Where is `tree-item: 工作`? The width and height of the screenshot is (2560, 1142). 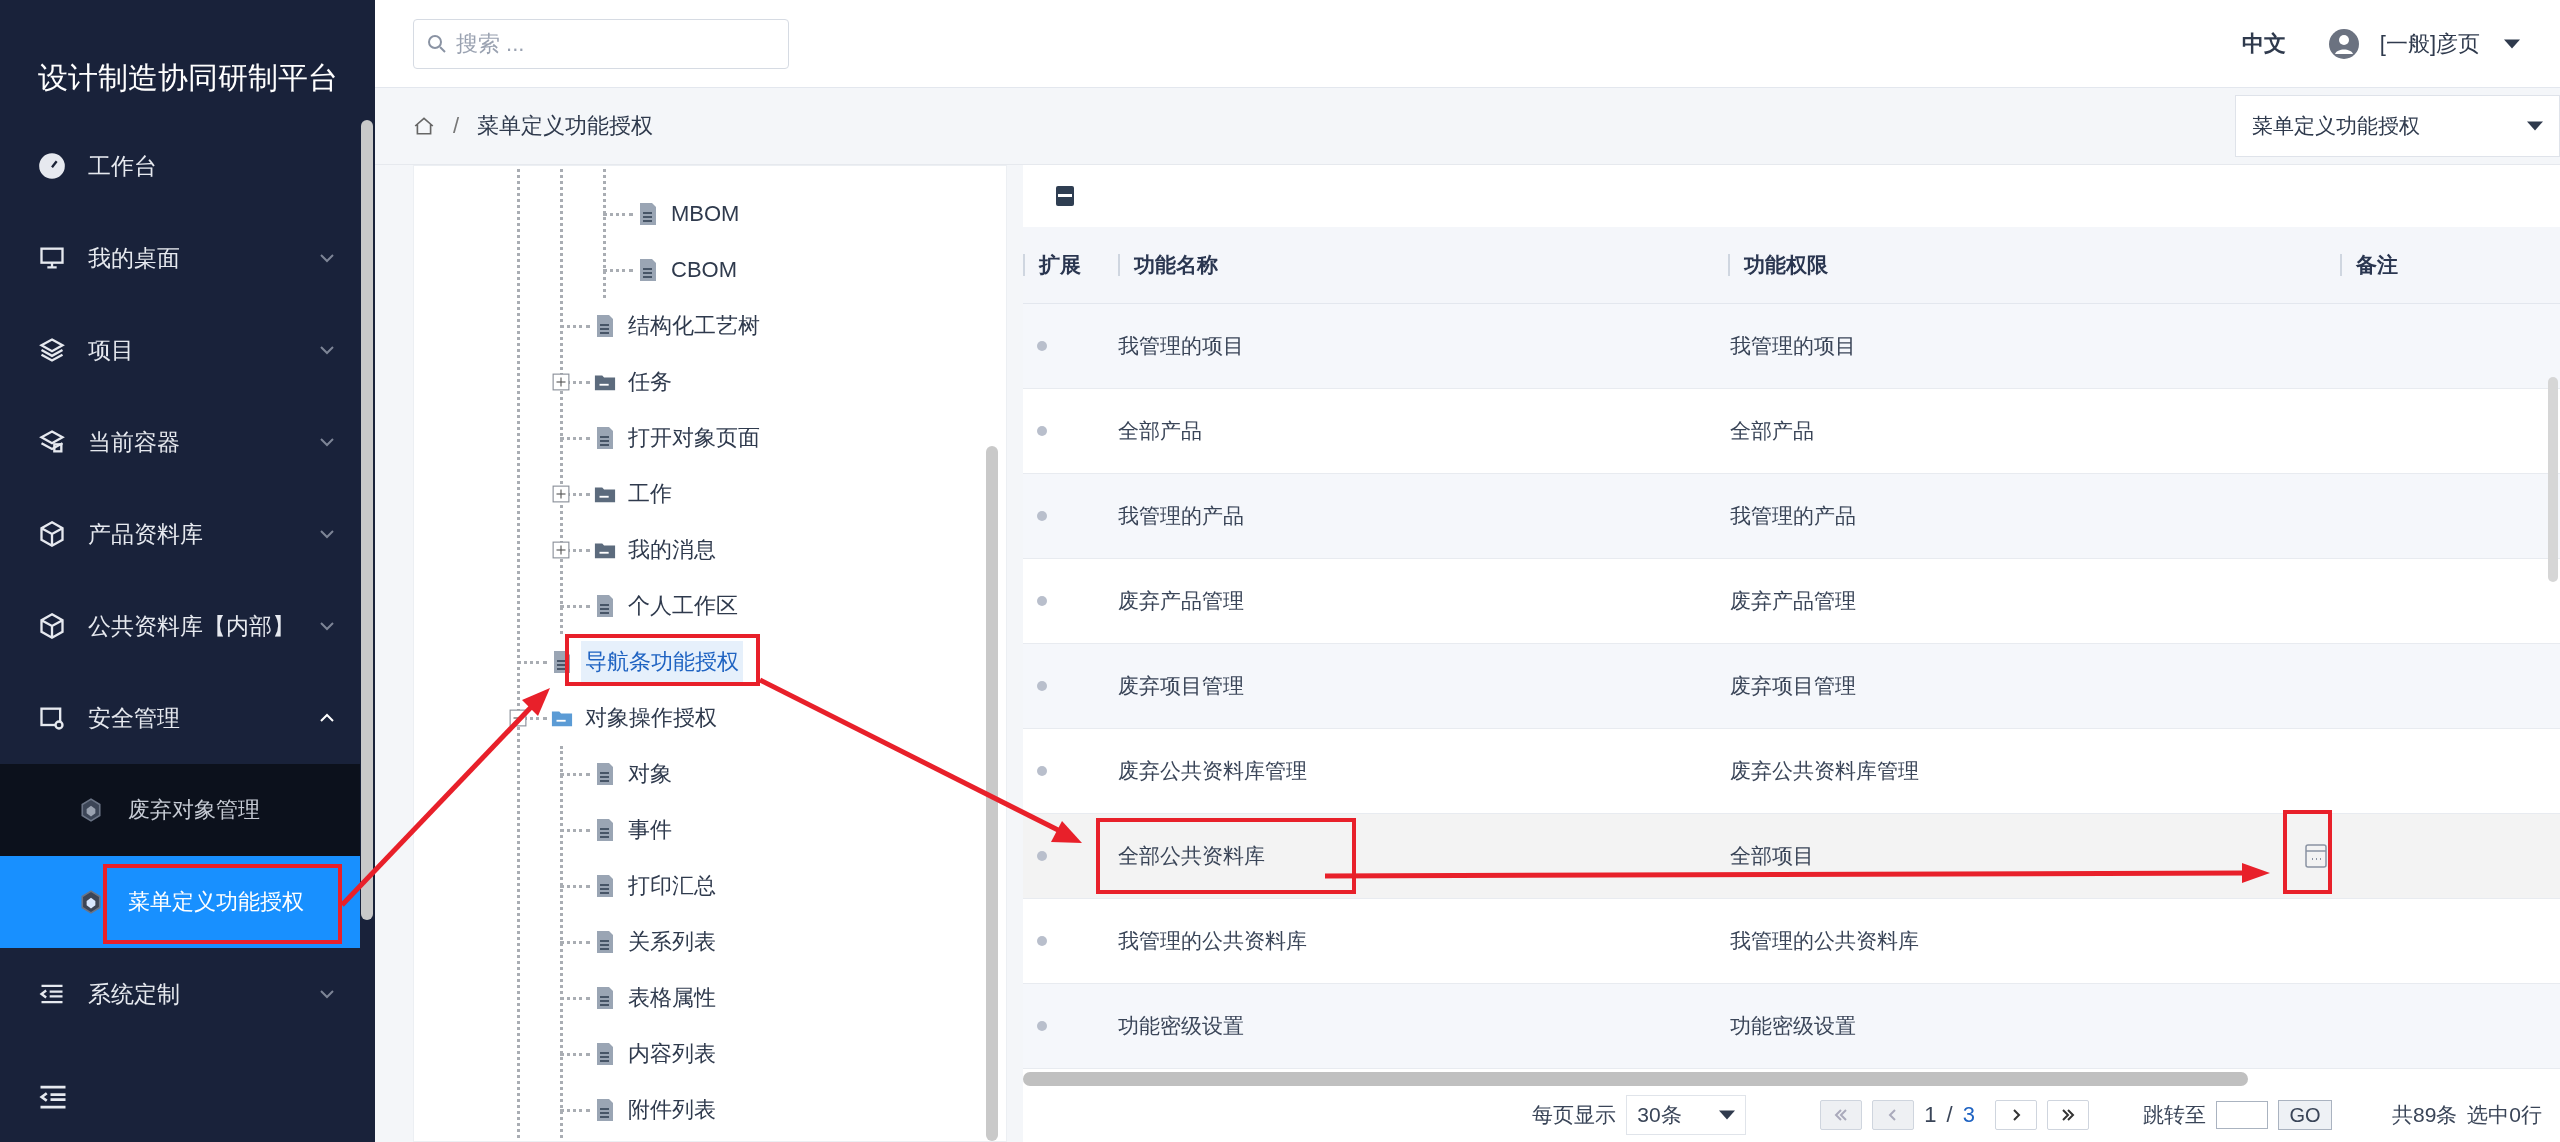 tree-item: 工作 is located at coordinates (650, 494).